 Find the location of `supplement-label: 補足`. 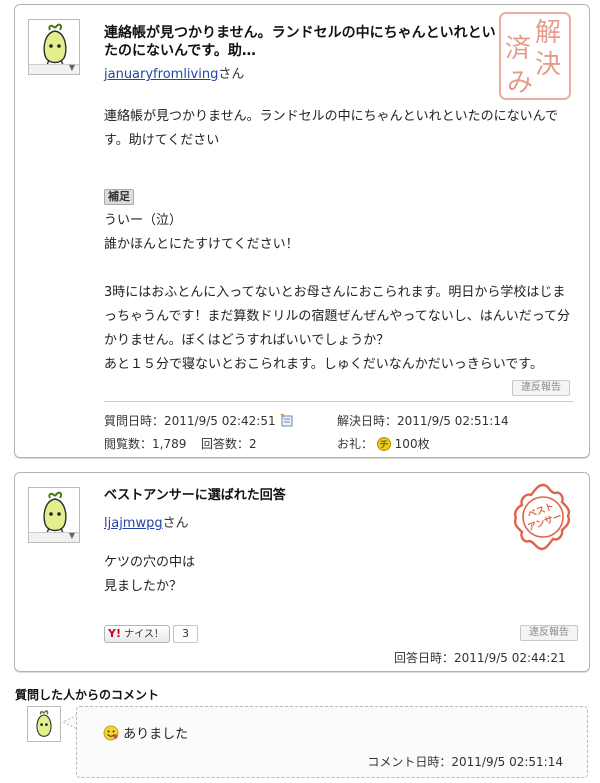

supplement-label: 補足 is located at coordinates (119, 197).